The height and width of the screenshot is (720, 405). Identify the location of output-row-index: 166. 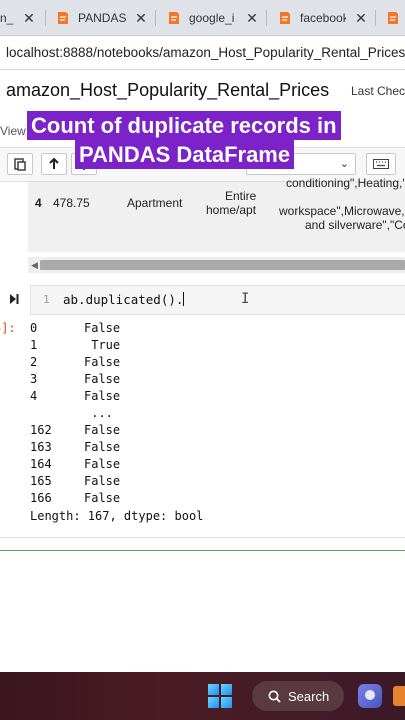
(41, 498).